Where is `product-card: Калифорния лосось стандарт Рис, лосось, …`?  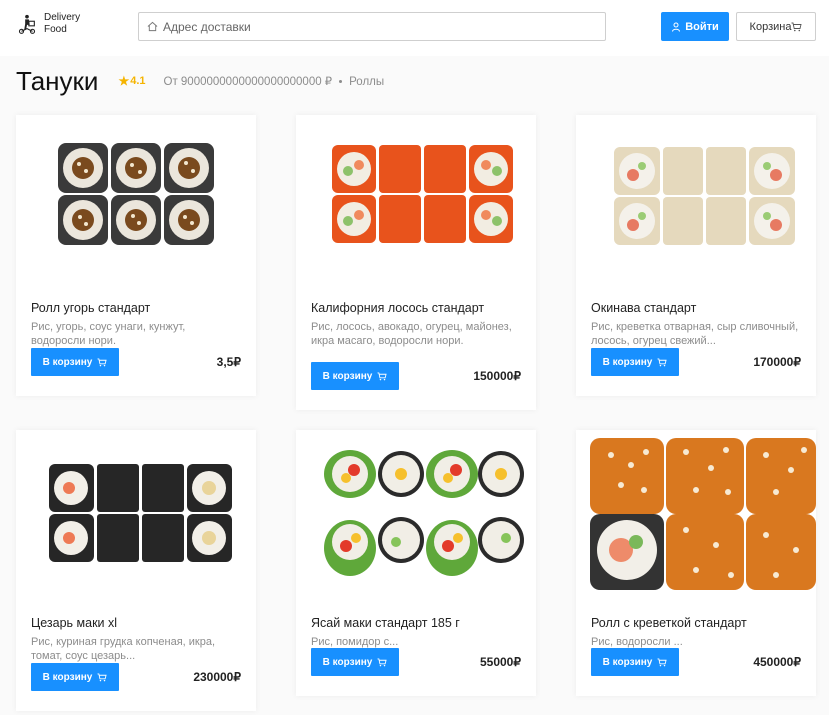
product-card: Калифорния лосось стандарт Рис, лосось, … is located at coordinates (416, 262).